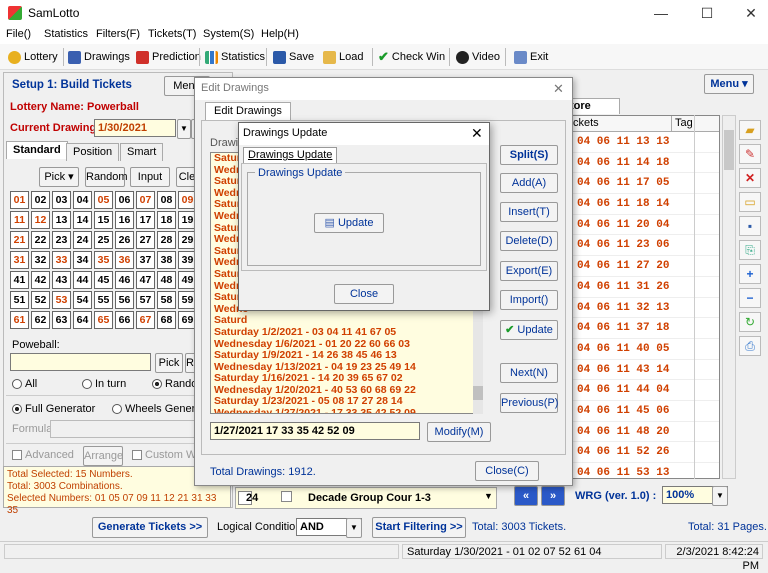 The image size is (768, 573). Describe the element at coordinates (293, 57) in the screenshot. I see `toolbar-save-button: Save` at that location.